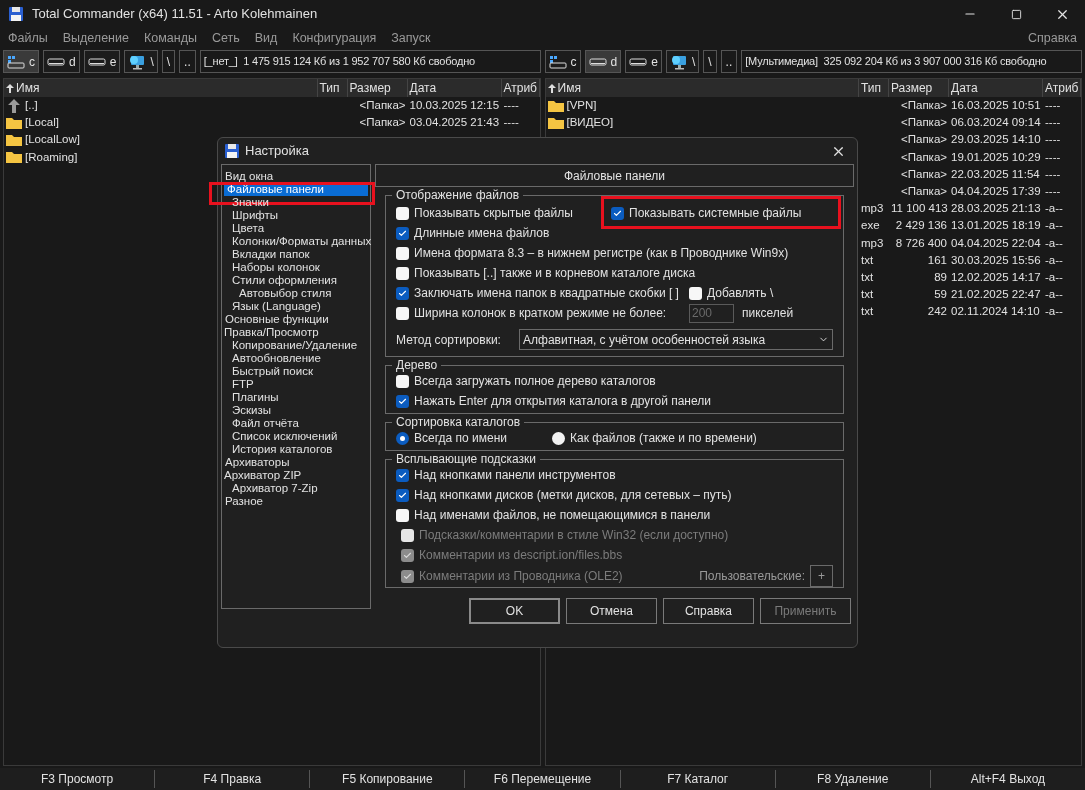  What do you see at coordinates (300, 280) in the screenshot?
I see `tree-item: Стили оформления` at bounding box center [300, 280].